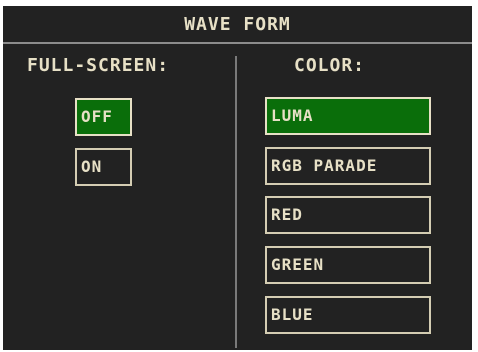 This screenshot has width=478, height=352. What do you see at coordinates (237, 25) in the screenshot?
I see `menu-title: WAVE FORM` at bounding box center [237, 25].